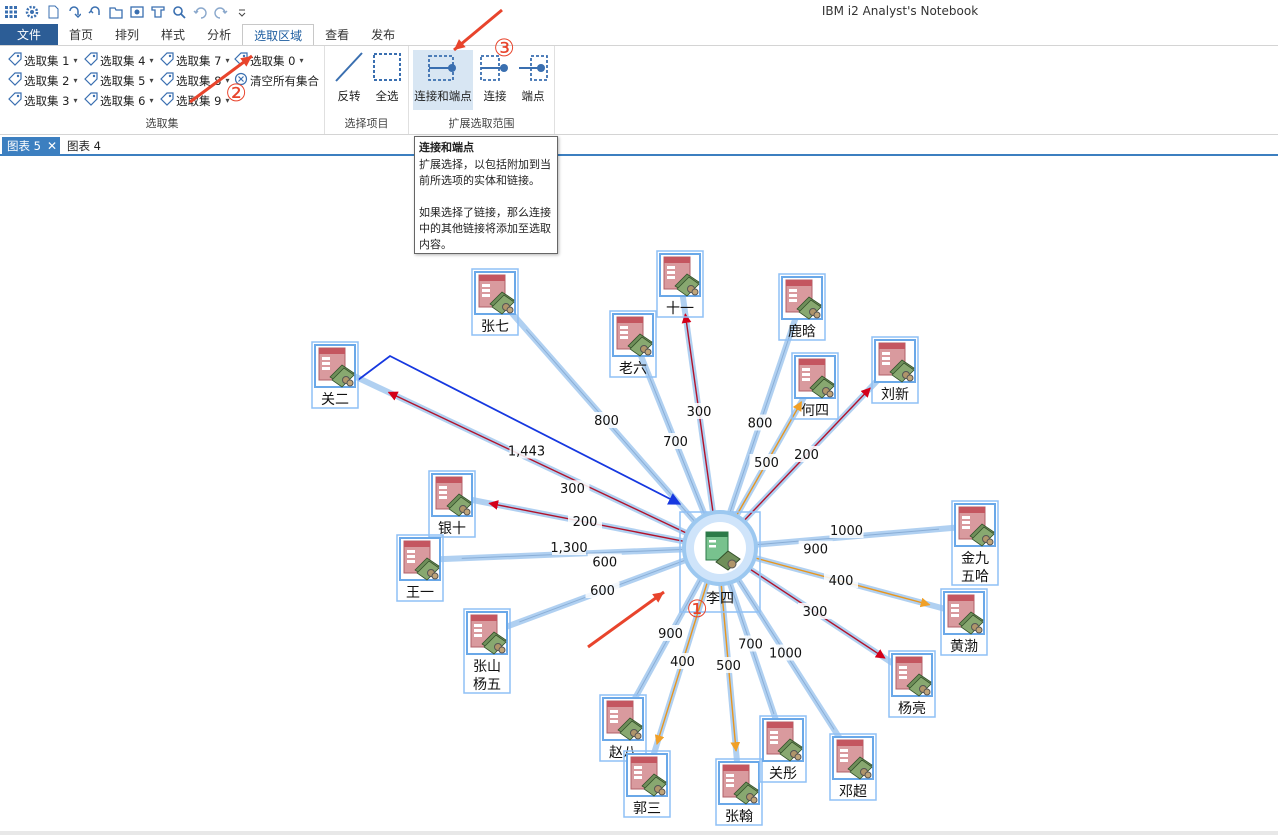 This screenshot has height=835, width=1278. I want to click on tooltip-text: 如果选择了链接，那么连接中的其他链接将添加至选取内容。, so click(485, 228).